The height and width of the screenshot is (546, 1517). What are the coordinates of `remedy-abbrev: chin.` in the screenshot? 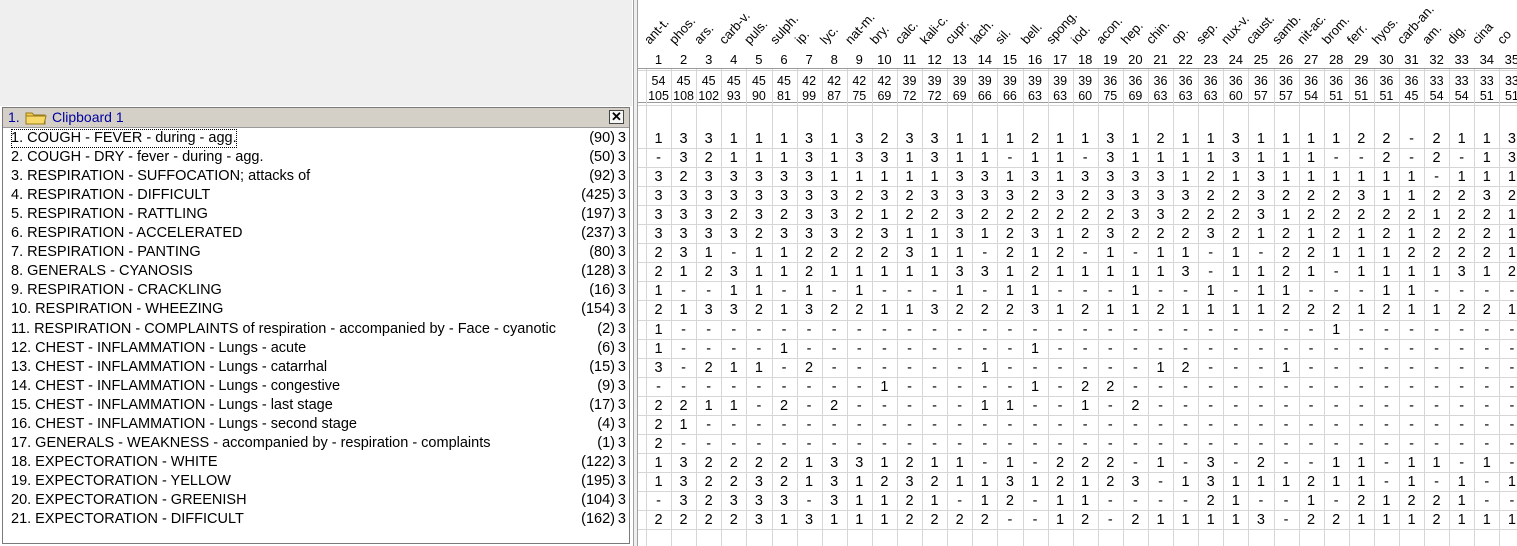 It's located at (1158, 32).